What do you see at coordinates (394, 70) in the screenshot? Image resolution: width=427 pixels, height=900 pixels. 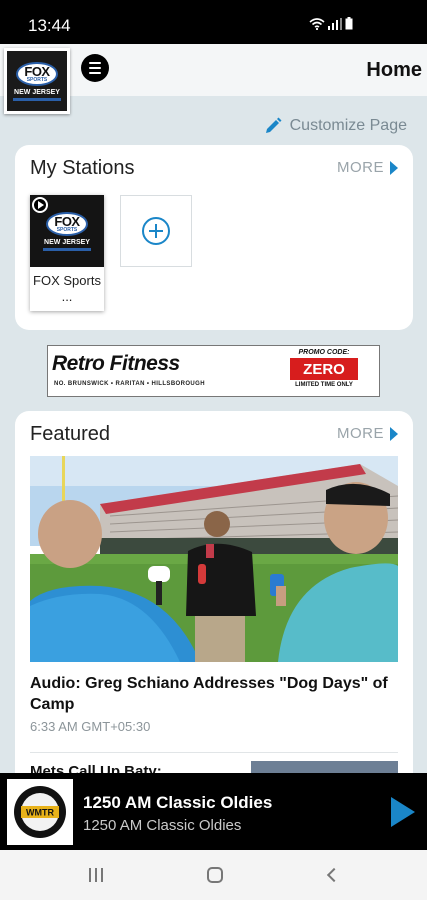 I see `page-title: Home` at bounding box center [394, 70].